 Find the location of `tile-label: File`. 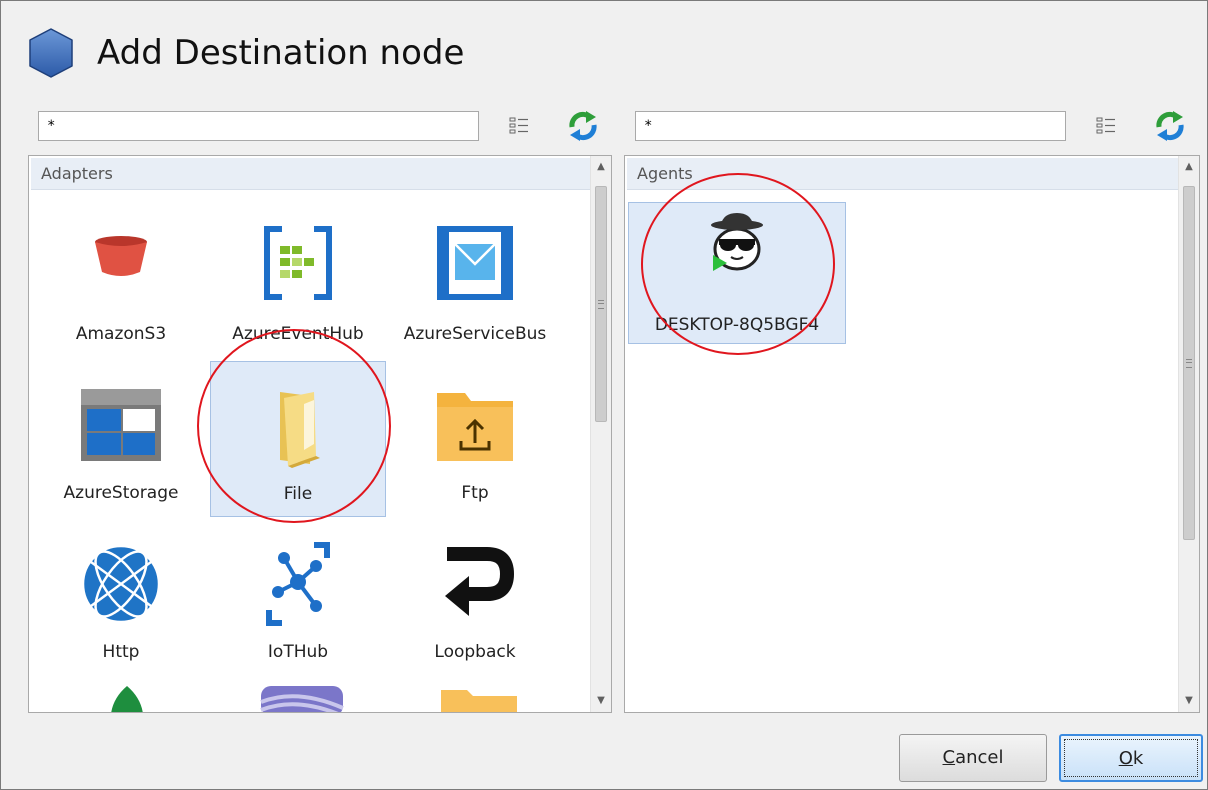

tile-label: File is located at coordinates (298, 494).